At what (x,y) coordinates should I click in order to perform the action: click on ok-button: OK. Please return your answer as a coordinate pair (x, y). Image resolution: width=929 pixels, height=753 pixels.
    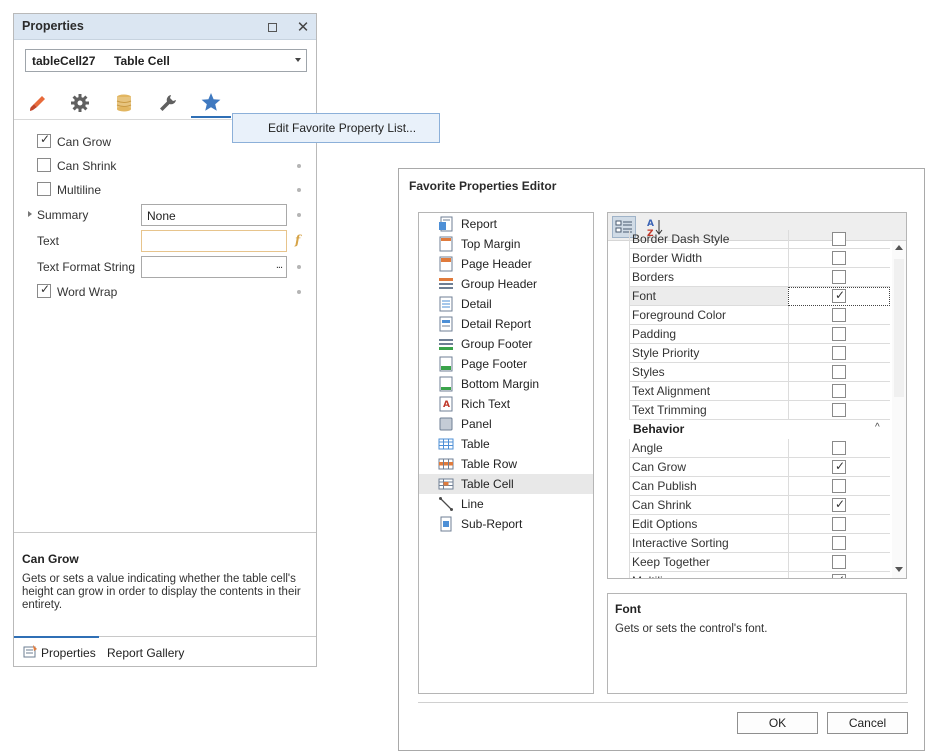
    Looking at the image, I should click on (777, 723).